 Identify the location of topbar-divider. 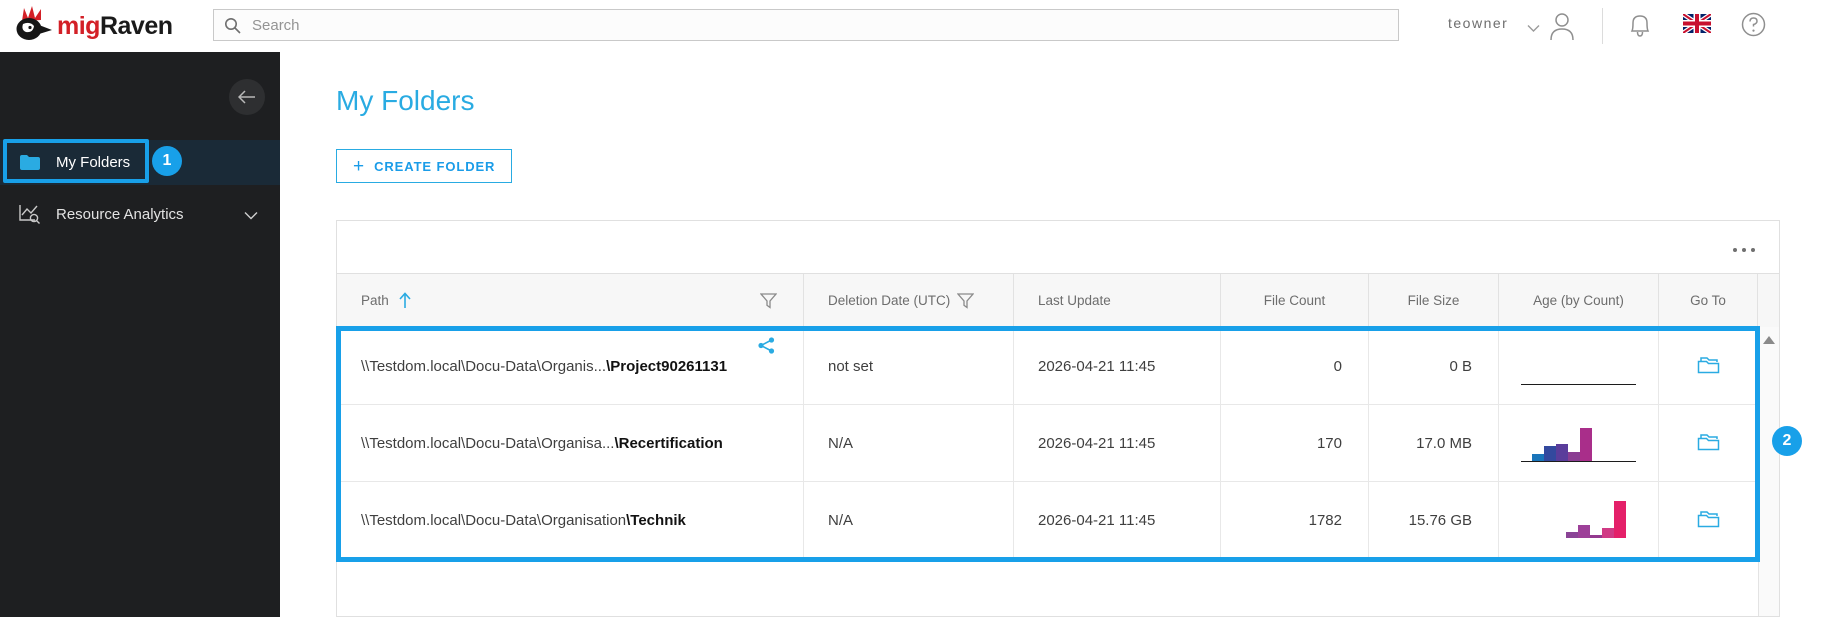
(1602, 26).